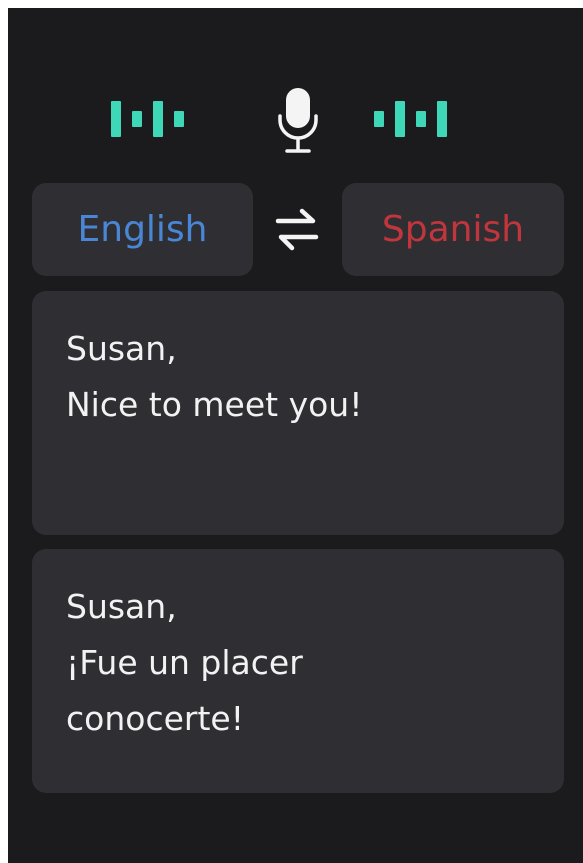 This screenshot has height=863, width=583. What do you see at coordinates (155, 718) in the screenshot?
I see `translated-text-line: conocerte!` at bounding box center [155, 718].